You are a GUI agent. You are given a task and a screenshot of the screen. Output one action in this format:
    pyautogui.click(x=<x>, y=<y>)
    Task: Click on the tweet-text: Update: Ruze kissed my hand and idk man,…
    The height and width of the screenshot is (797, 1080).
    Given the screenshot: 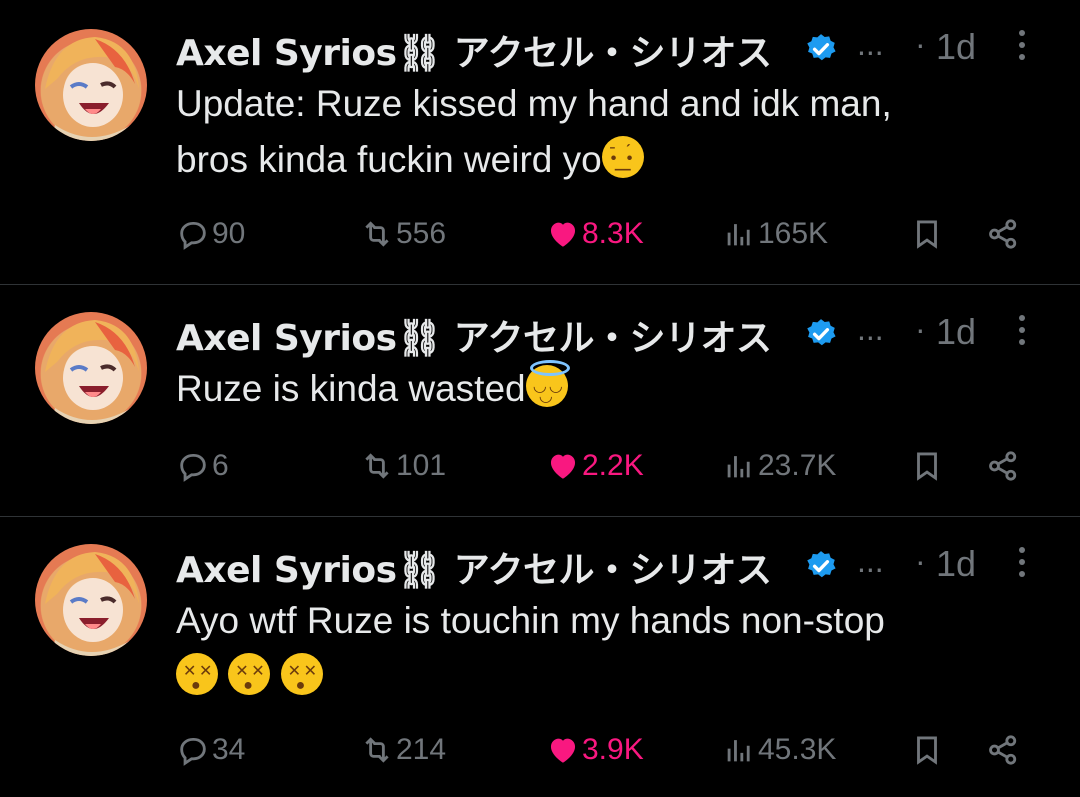 What is the action you would take?
    pyautogui.click(x=606, y=132)
    